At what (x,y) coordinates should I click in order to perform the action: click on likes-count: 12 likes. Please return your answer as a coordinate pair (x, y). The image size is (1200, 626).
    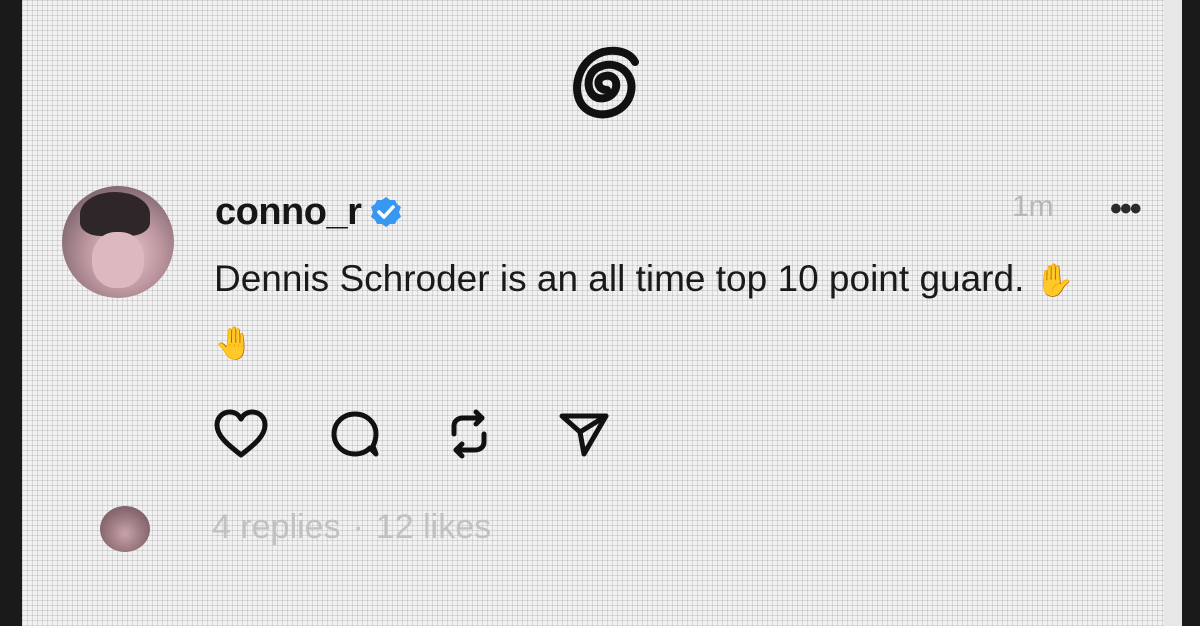
    Looking at the image, I should click on (433, 527).